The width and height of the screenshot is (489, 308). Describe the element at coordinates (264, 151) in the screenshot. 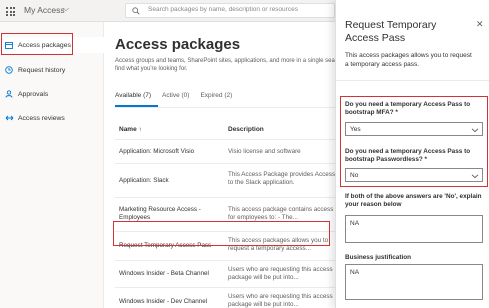

I see `row-description: Visio license and software` at that location.